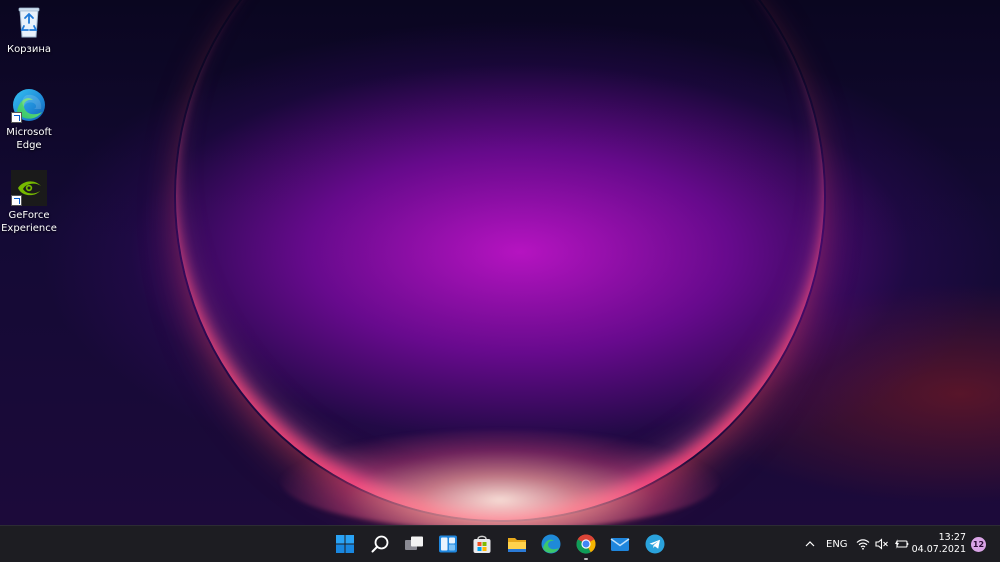 This screenshot has width=1000, height=562. What do you see at coordinates (380, 544) in the screenshot?
I see `search-icon` at bounding box center [380, 544].